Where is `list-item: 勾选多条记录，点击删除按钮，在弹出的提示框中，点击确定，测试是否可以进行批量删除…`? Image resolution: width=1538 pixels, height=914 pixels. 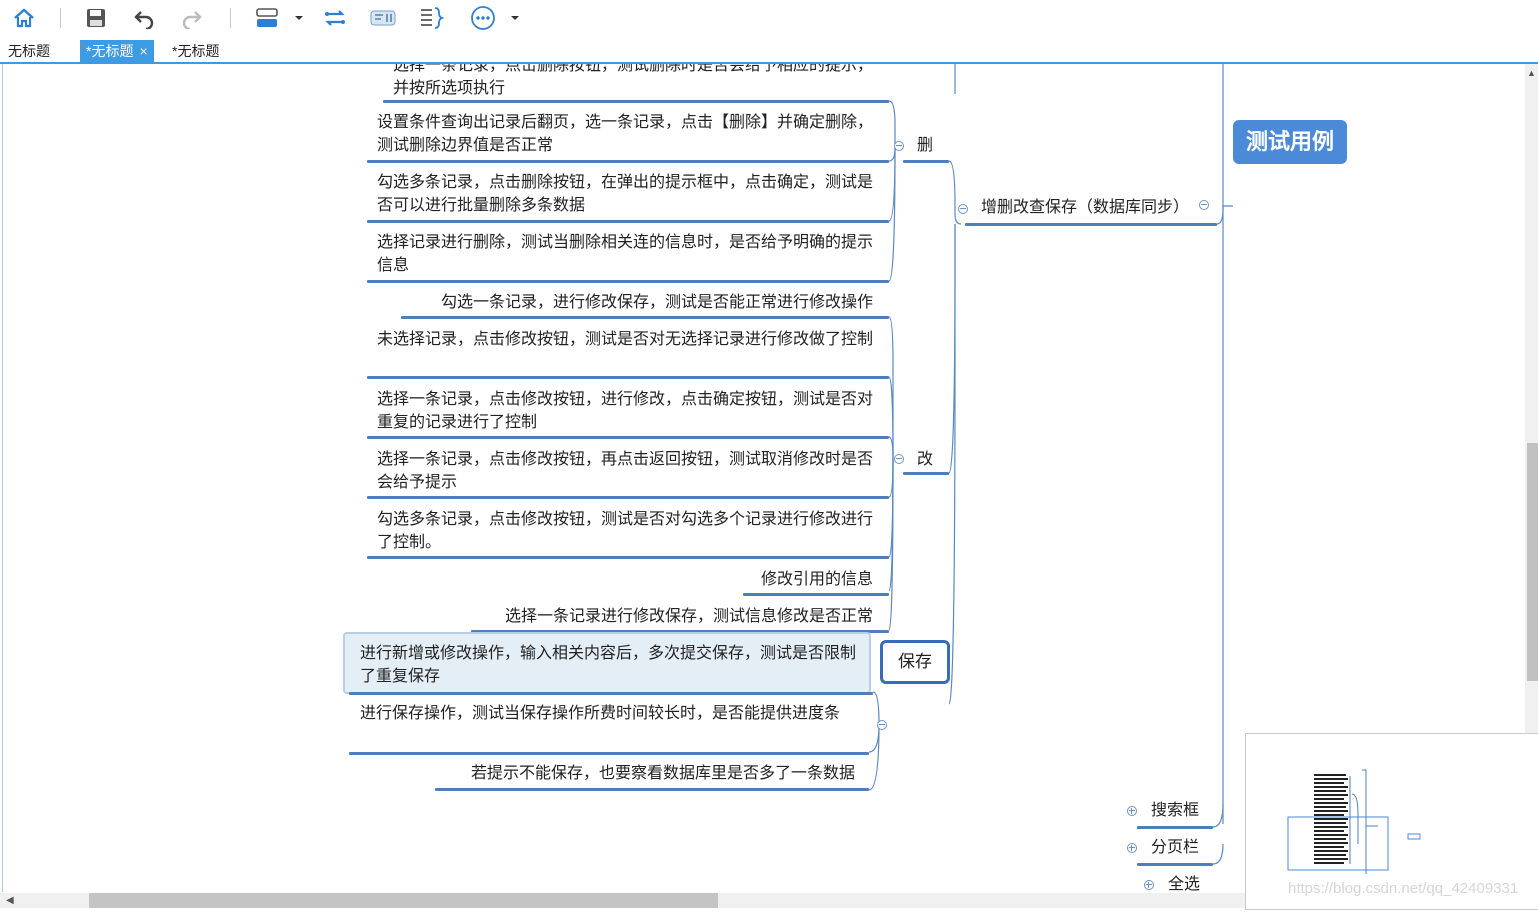
list-item: 勾选多条记录，点击删除按钮，在弹出的提示框中，点击确定，测试是否可以进行批量删除… is located at coordinates (625, 194).